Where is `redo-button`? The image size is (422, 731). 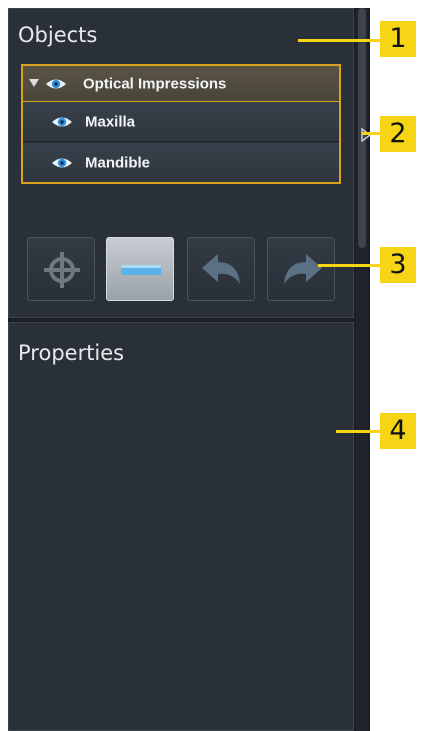
redo-button is located at coordinates (301, 269).